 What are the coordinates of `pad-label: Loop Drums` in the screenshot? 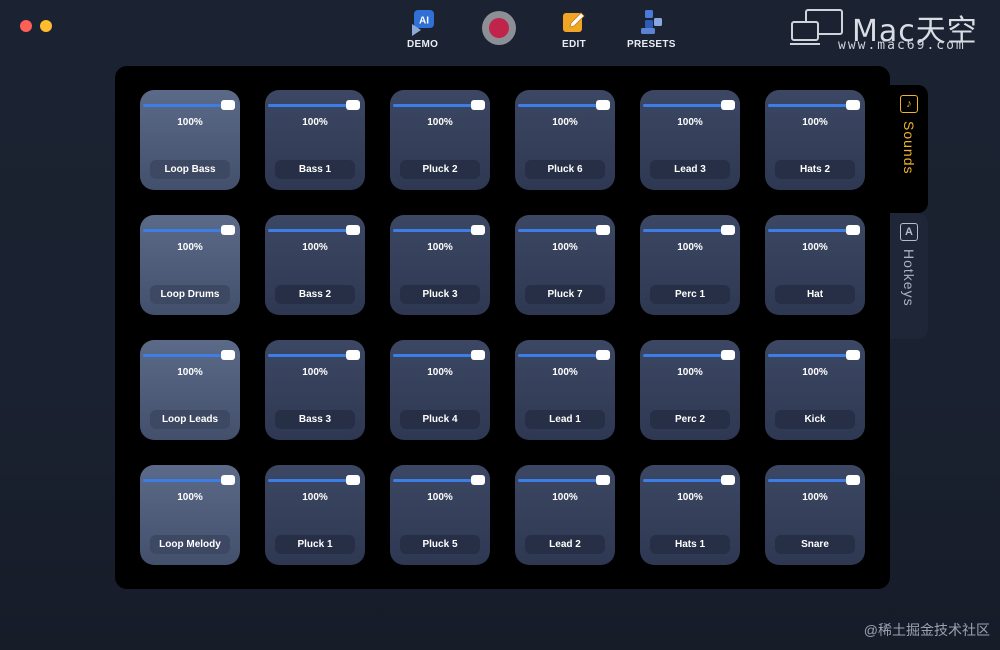 It's located at (190, 294).